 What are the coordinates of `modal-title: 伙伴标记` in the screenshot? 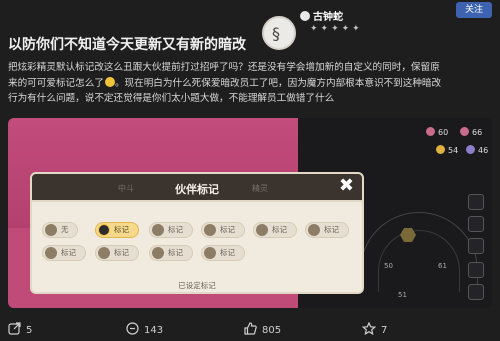 It's located at (197, 189).